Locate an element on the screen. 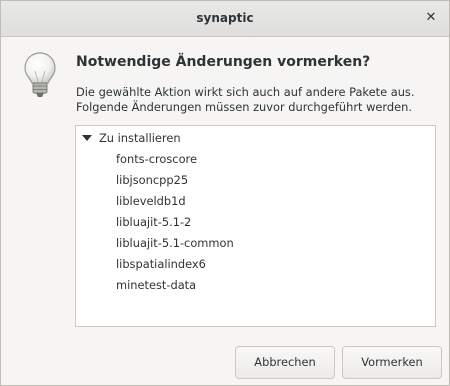 The height and width of the screenshot is (386, 450). package-item: libspatialindex6 is located at coordinates (161, 264).